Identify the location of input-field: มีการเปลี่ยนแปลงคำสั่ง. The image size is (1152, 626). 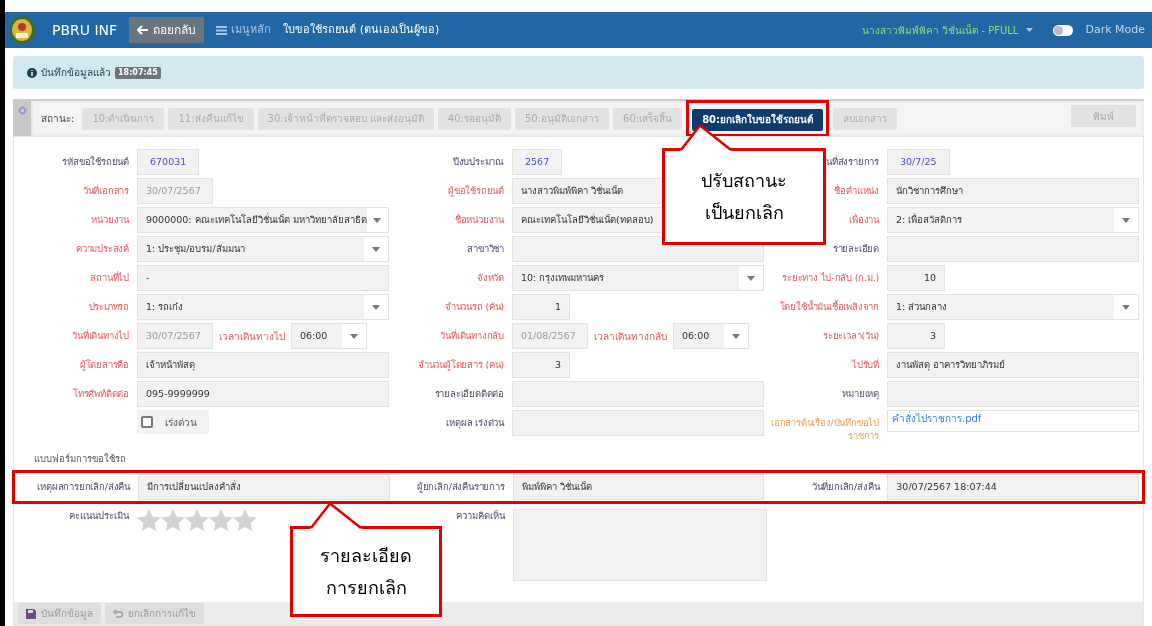
(264, 487).